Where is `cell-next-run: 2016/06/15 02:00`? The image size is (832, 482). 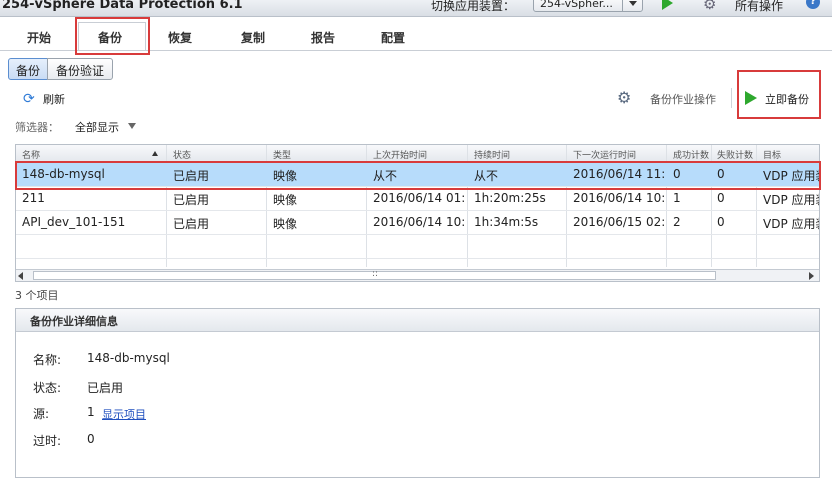
cell-next-run: 2016/06/15 02:00 is located at coordinates (619, 222).